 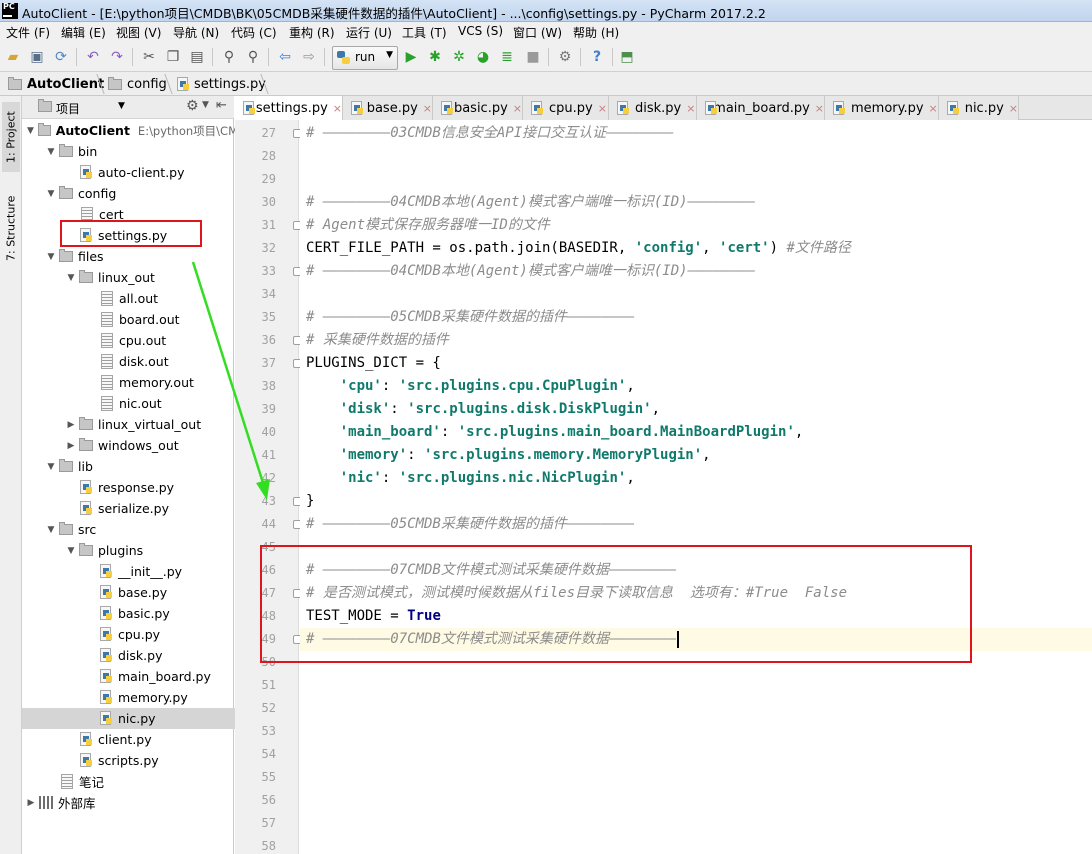 I want to click on profile-icon: ◕, so click(x=483, y=57).